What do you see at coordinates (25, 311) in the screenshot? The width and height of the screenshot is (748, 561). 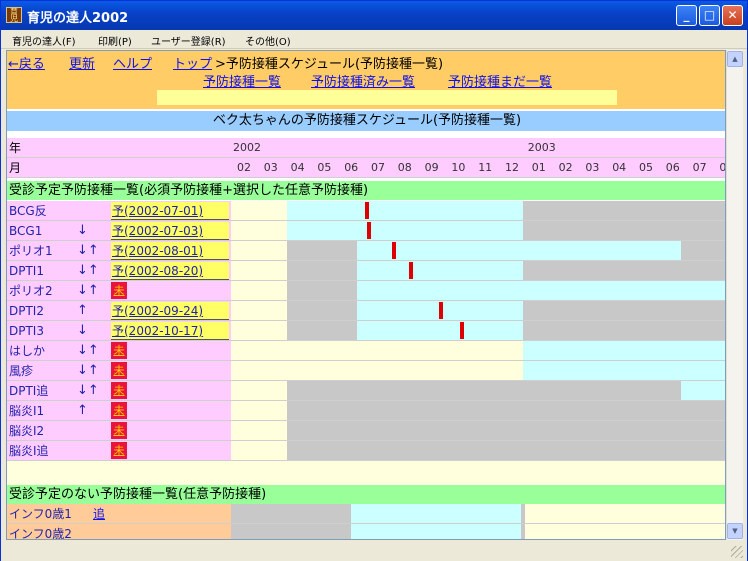 I see `vaccine-name: DPTI2` at bounding box center [25, 311].